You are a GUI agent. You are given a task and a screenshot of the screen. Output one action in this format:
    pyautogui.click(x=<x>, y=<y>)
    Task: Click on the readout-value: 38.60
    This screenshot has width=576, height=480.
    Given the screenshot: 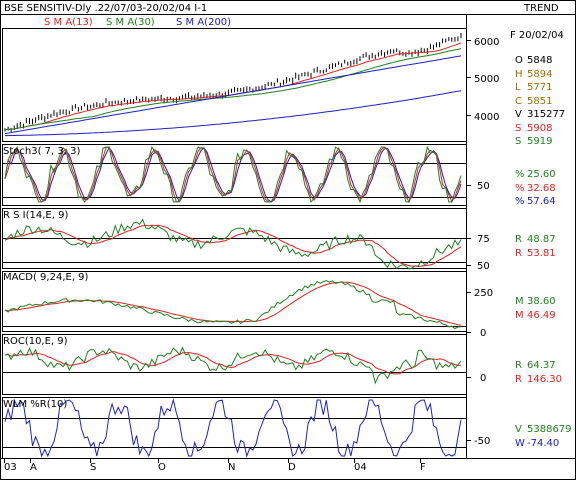 What is the action you would take?
    pyautogui.click(x=541, y=301)
    